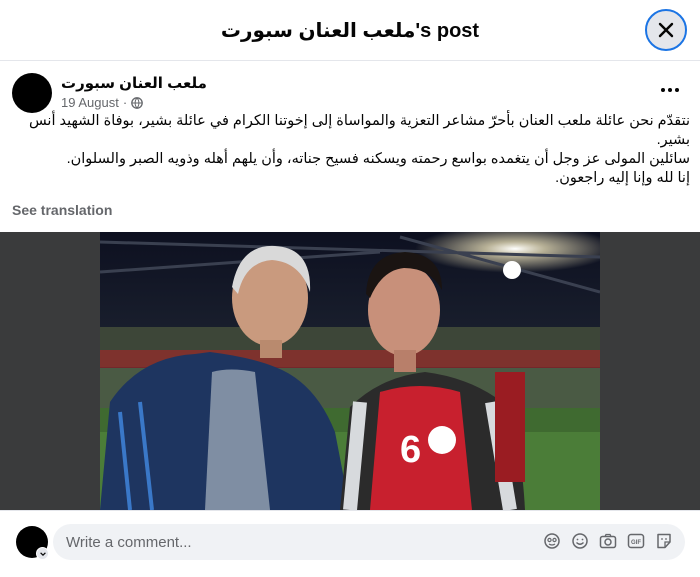  I want to click on camera-icon, so click(608, 541).